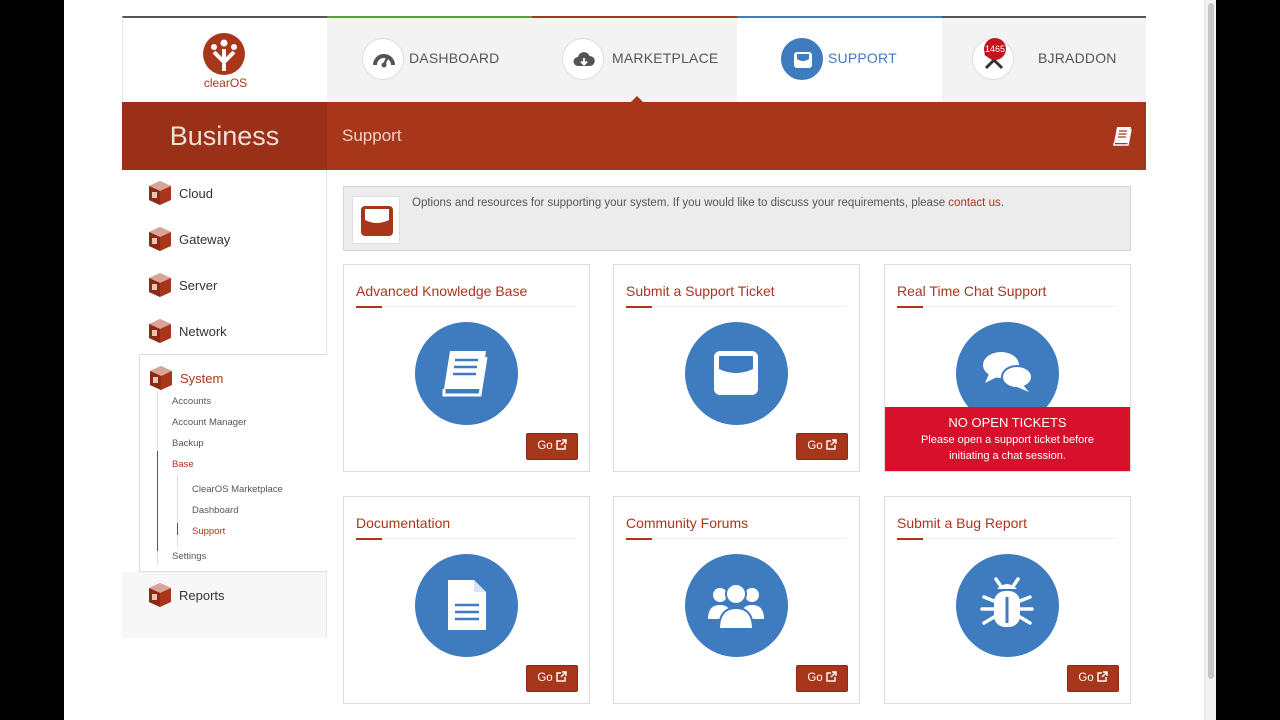  What do you see at coordinates (224, 331) in the screenshot?
I see `sidebar-item-network: Network` at bounding box center [224, 331].